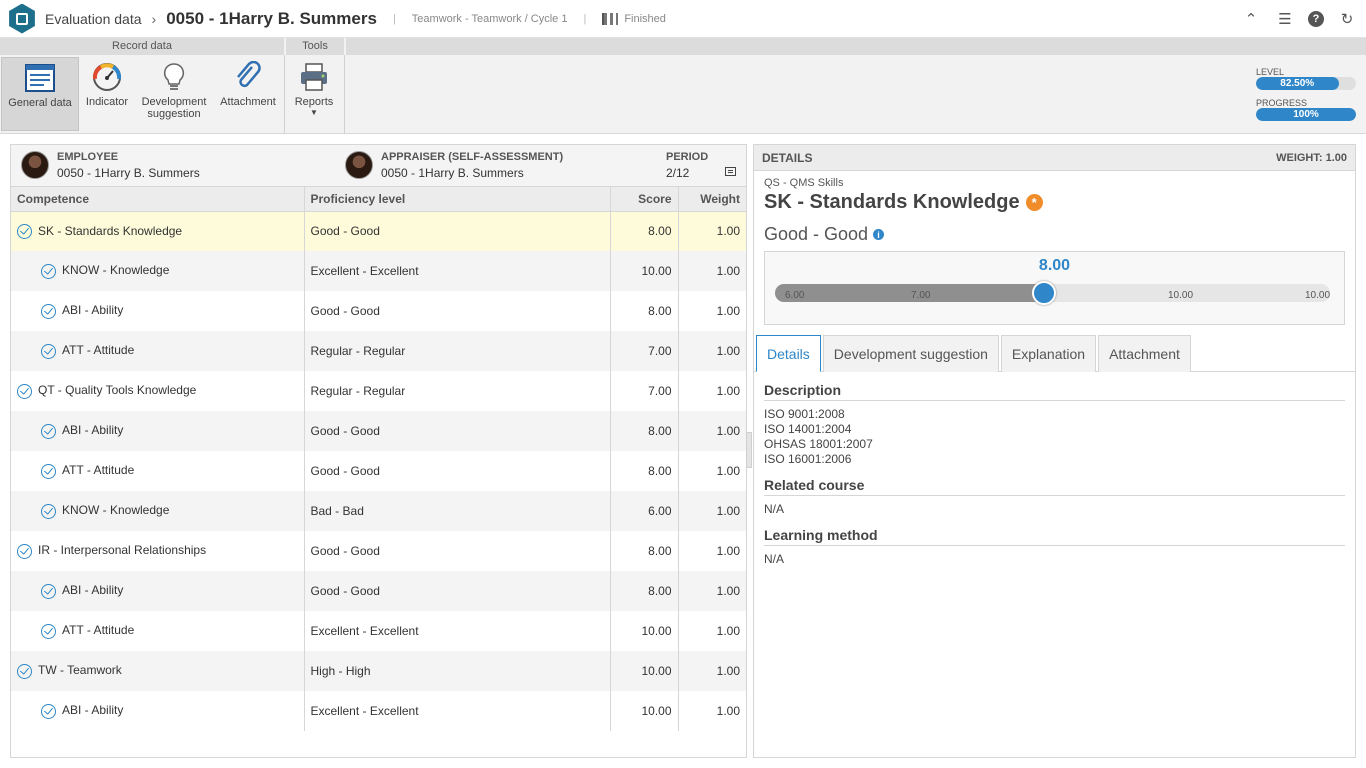 This screenshot has height=768, width=1366. Describe the element at coordinates (457, 671) in the screenshot. I see `cell-proficiency: High - High` at that location.